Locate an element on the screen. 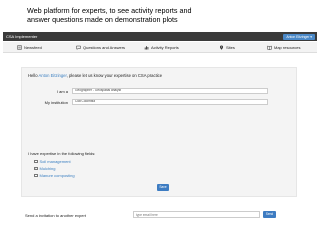 The height and width of the screenshot is (240, 320). option-mulching: Mulching is located at coordinates (45, 168).